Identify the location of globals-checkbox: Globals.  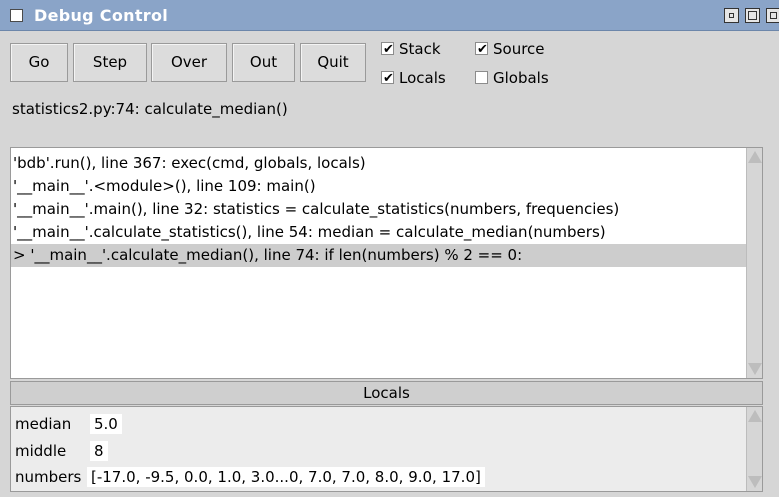
(520, 78).